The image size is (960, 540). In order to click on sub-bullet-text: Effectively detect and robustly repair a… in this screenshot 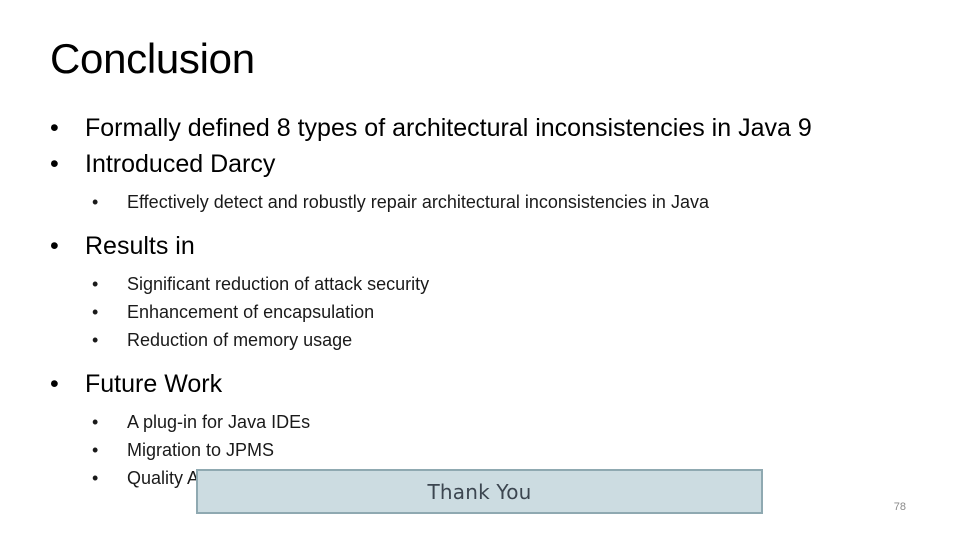, I will do `click(418, 202)`.